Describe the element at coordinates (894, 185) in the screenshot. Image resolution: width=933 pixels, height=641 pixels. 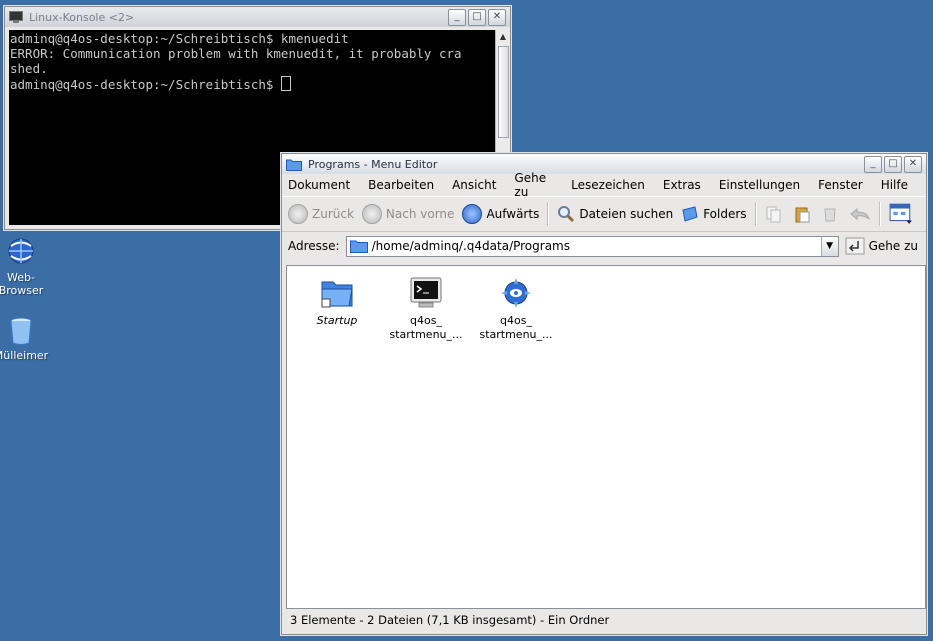
I see `menu-hilfe: Hilfe` at that location.